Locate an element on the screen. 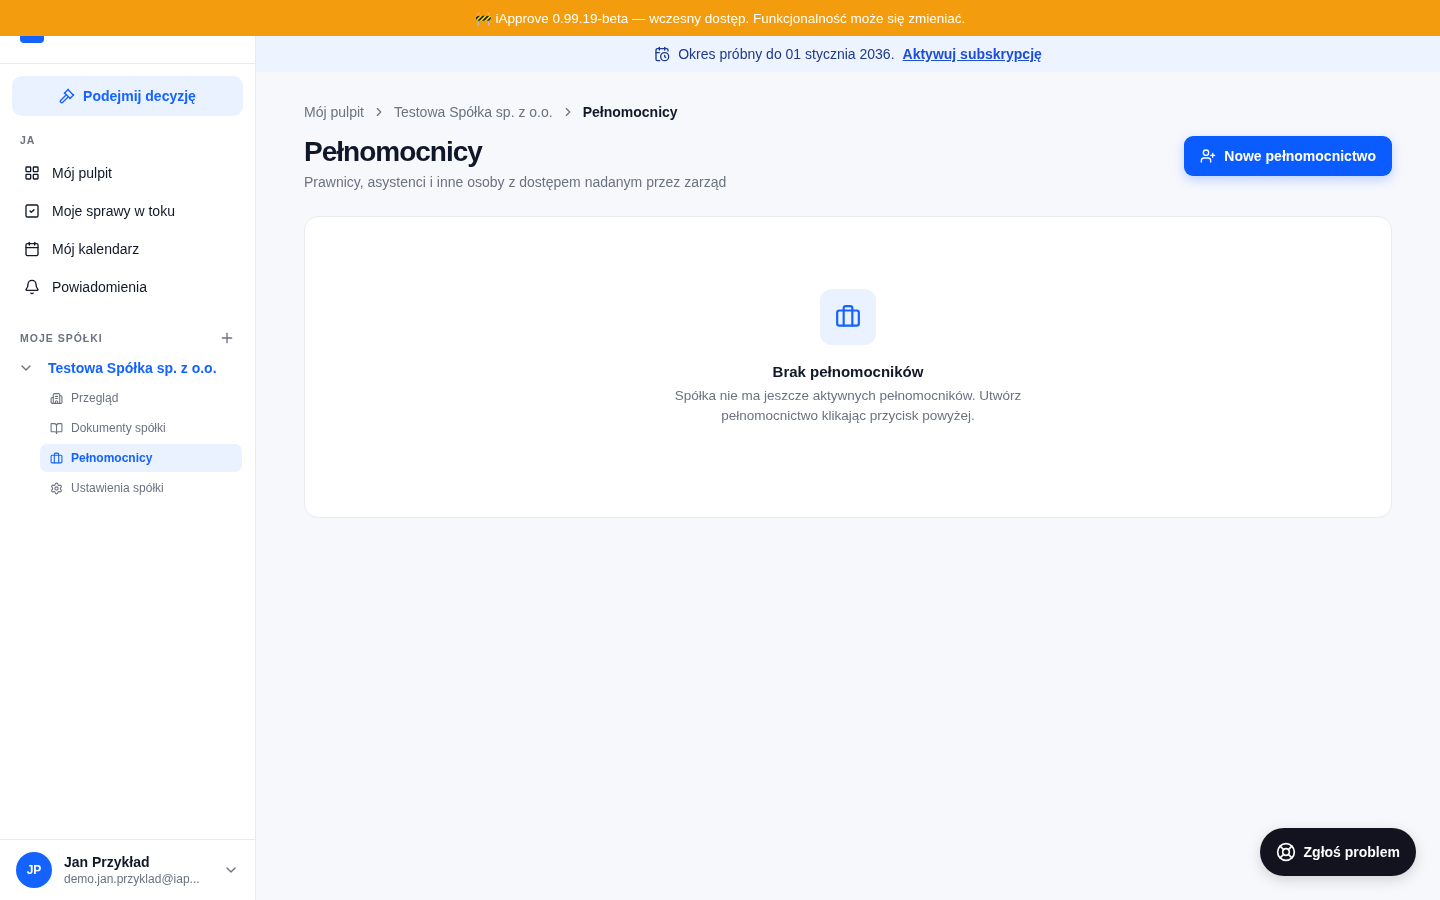 The image size is (1440, 900). settings-icon is located at coordinates (56, 488).